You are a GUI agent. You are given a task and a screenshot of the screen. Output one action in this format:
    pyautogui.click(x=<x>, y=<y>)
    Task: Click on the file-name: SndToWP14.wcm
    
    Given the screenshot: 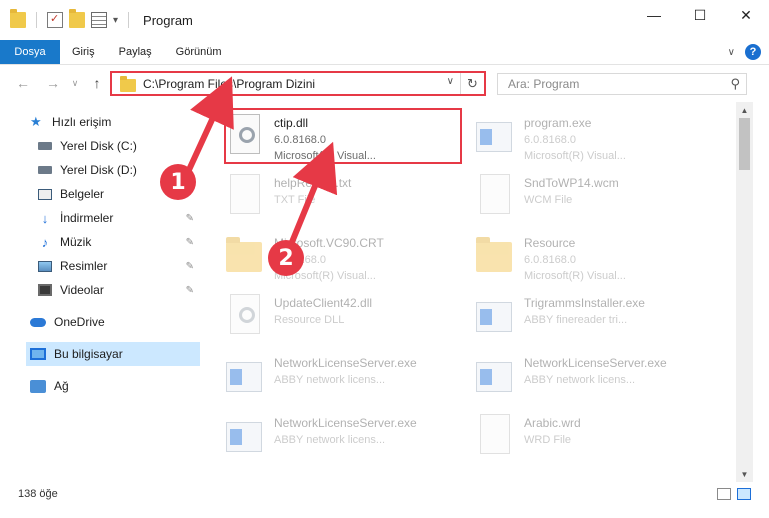 What is the action you would take?
    pyautogui.click(x=571, y=183)
    